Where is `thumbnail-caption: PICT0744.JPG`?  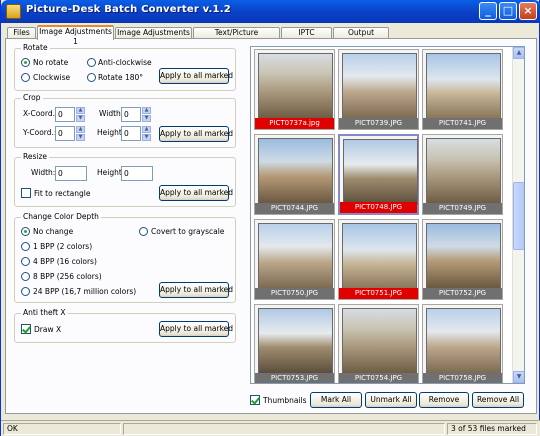
thumbnail-caption: PICT0744.JPG is located at coordinates (294, 208).